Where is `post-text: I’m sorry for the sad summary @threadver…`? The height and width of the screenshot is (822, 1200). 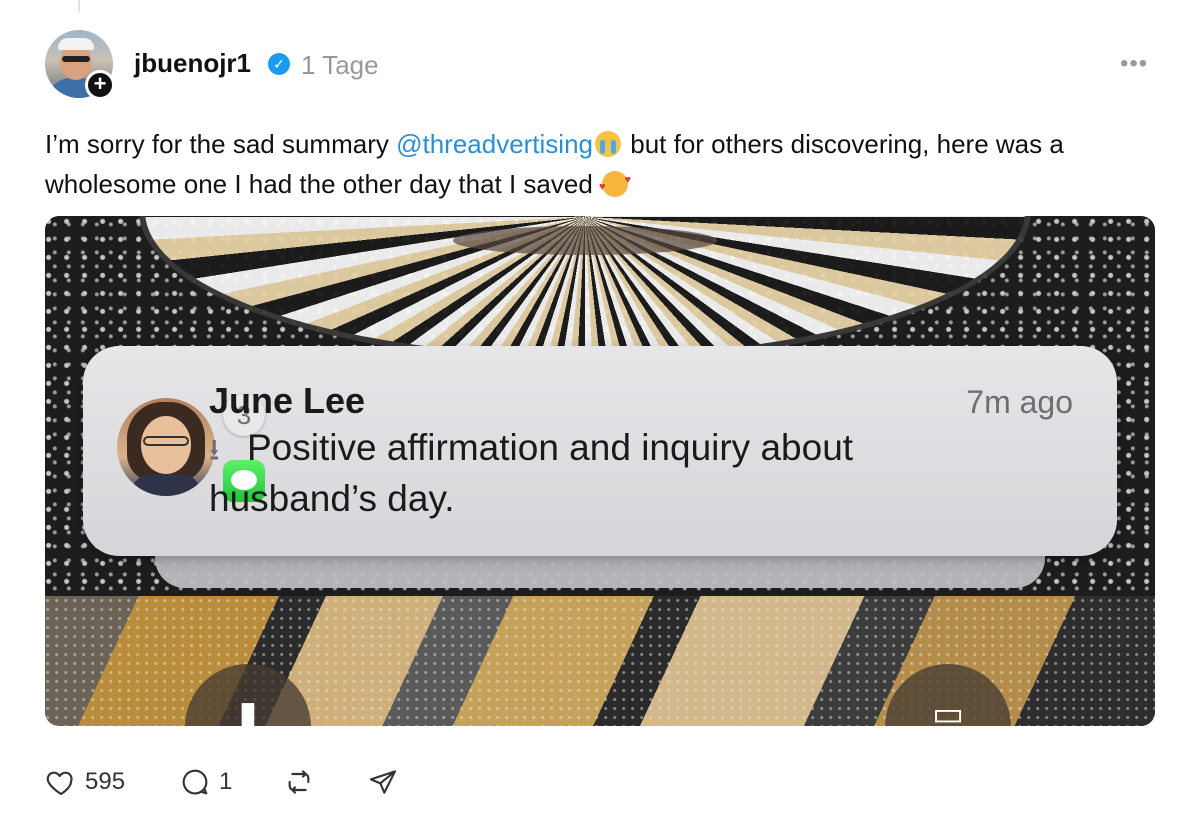
post-text: I’m sorry for the sad summary @threadver… is located at coordinates (600, 165).